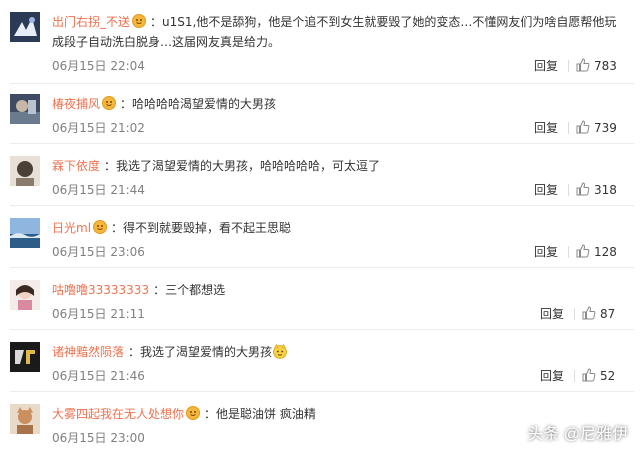  I want to click on comment-time: 06月15日 21:44, so click(98, 190).